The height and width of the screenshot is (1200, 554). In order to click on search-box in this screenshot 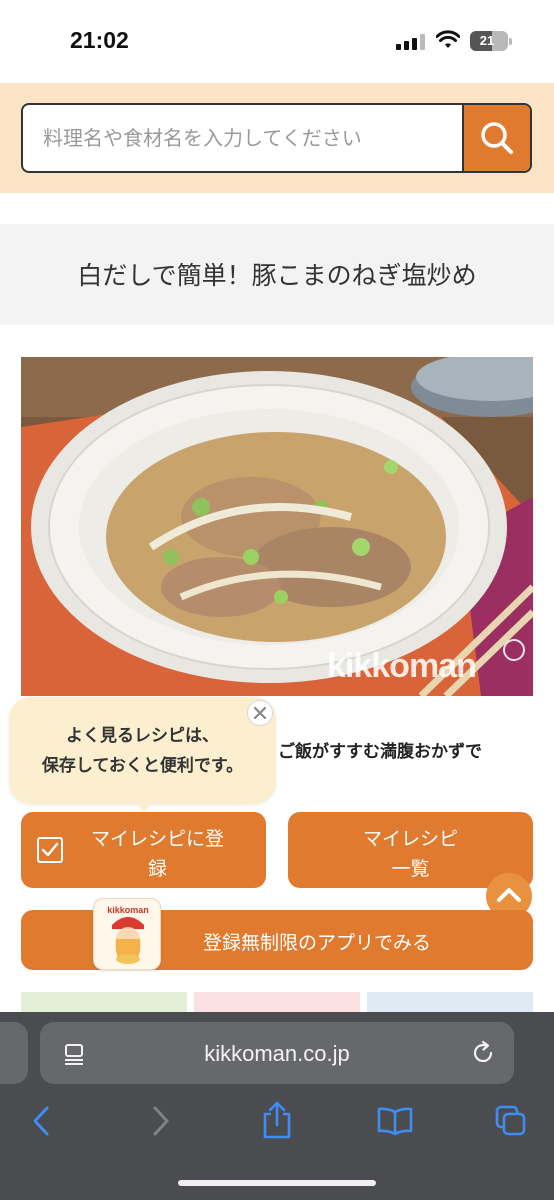, I will do `click(276, 138)`.